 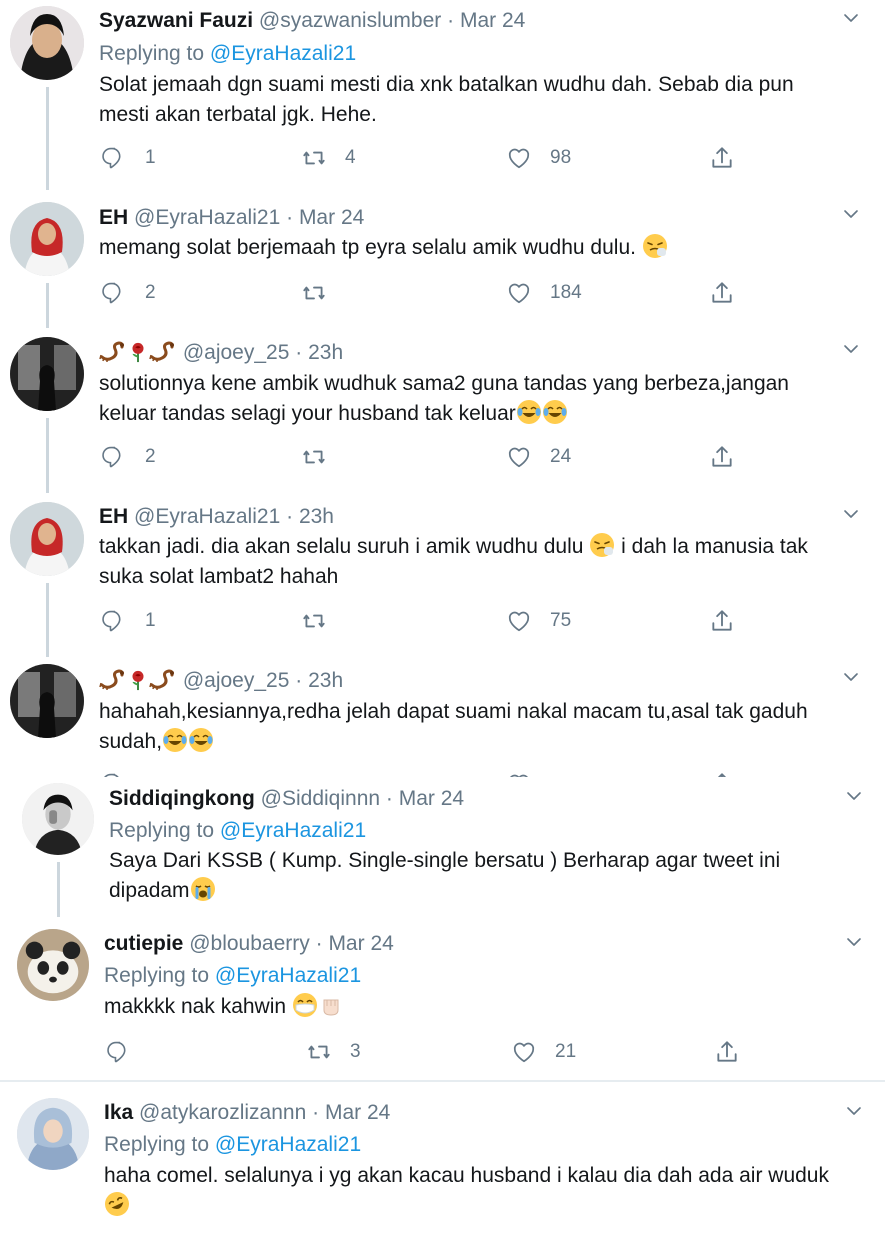 What do you see at coordinates (561, 157) in the screenshot?
I see `like-count: 98` at bounding box center [561, 157].